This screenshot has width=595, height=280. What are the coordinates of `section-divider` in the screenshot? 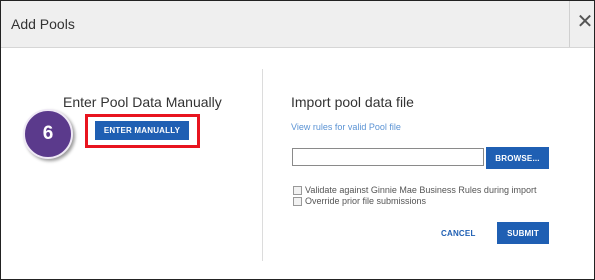 It's located at (262, 165).